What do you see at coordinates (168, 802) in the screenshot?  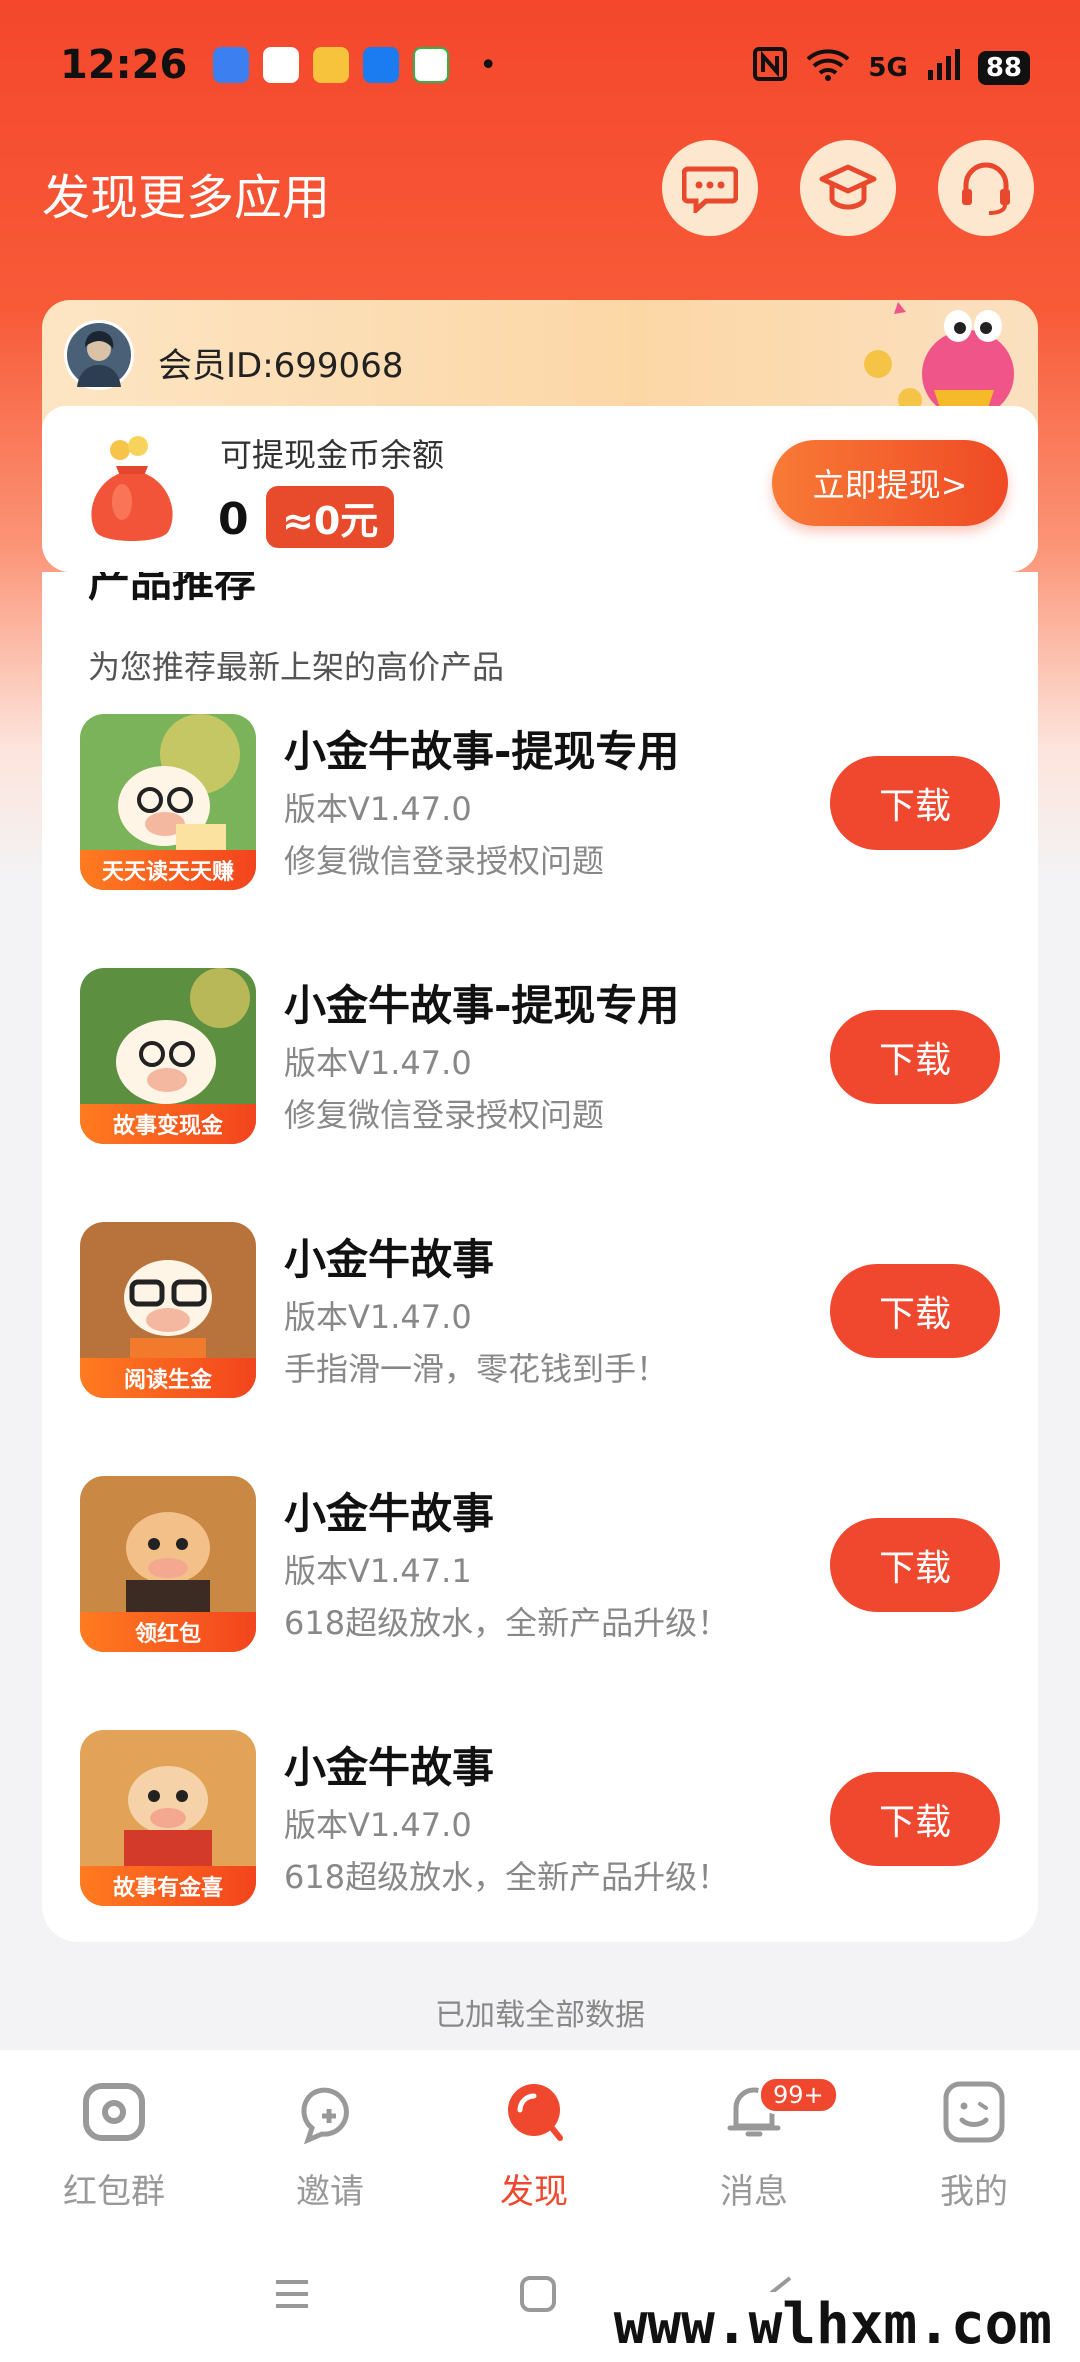 I see `app-icon: 天天读天天赚` at bounding box center [168, 802].